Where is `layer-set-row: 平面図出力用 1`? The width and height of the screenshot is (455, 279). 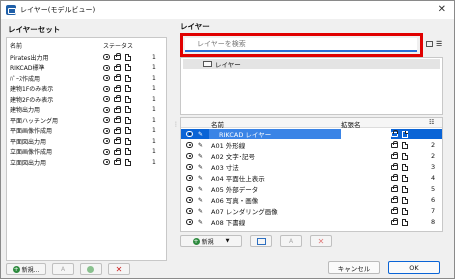
layer-set-row: 平面図出力用 1 is located at coordinates (86, 141).